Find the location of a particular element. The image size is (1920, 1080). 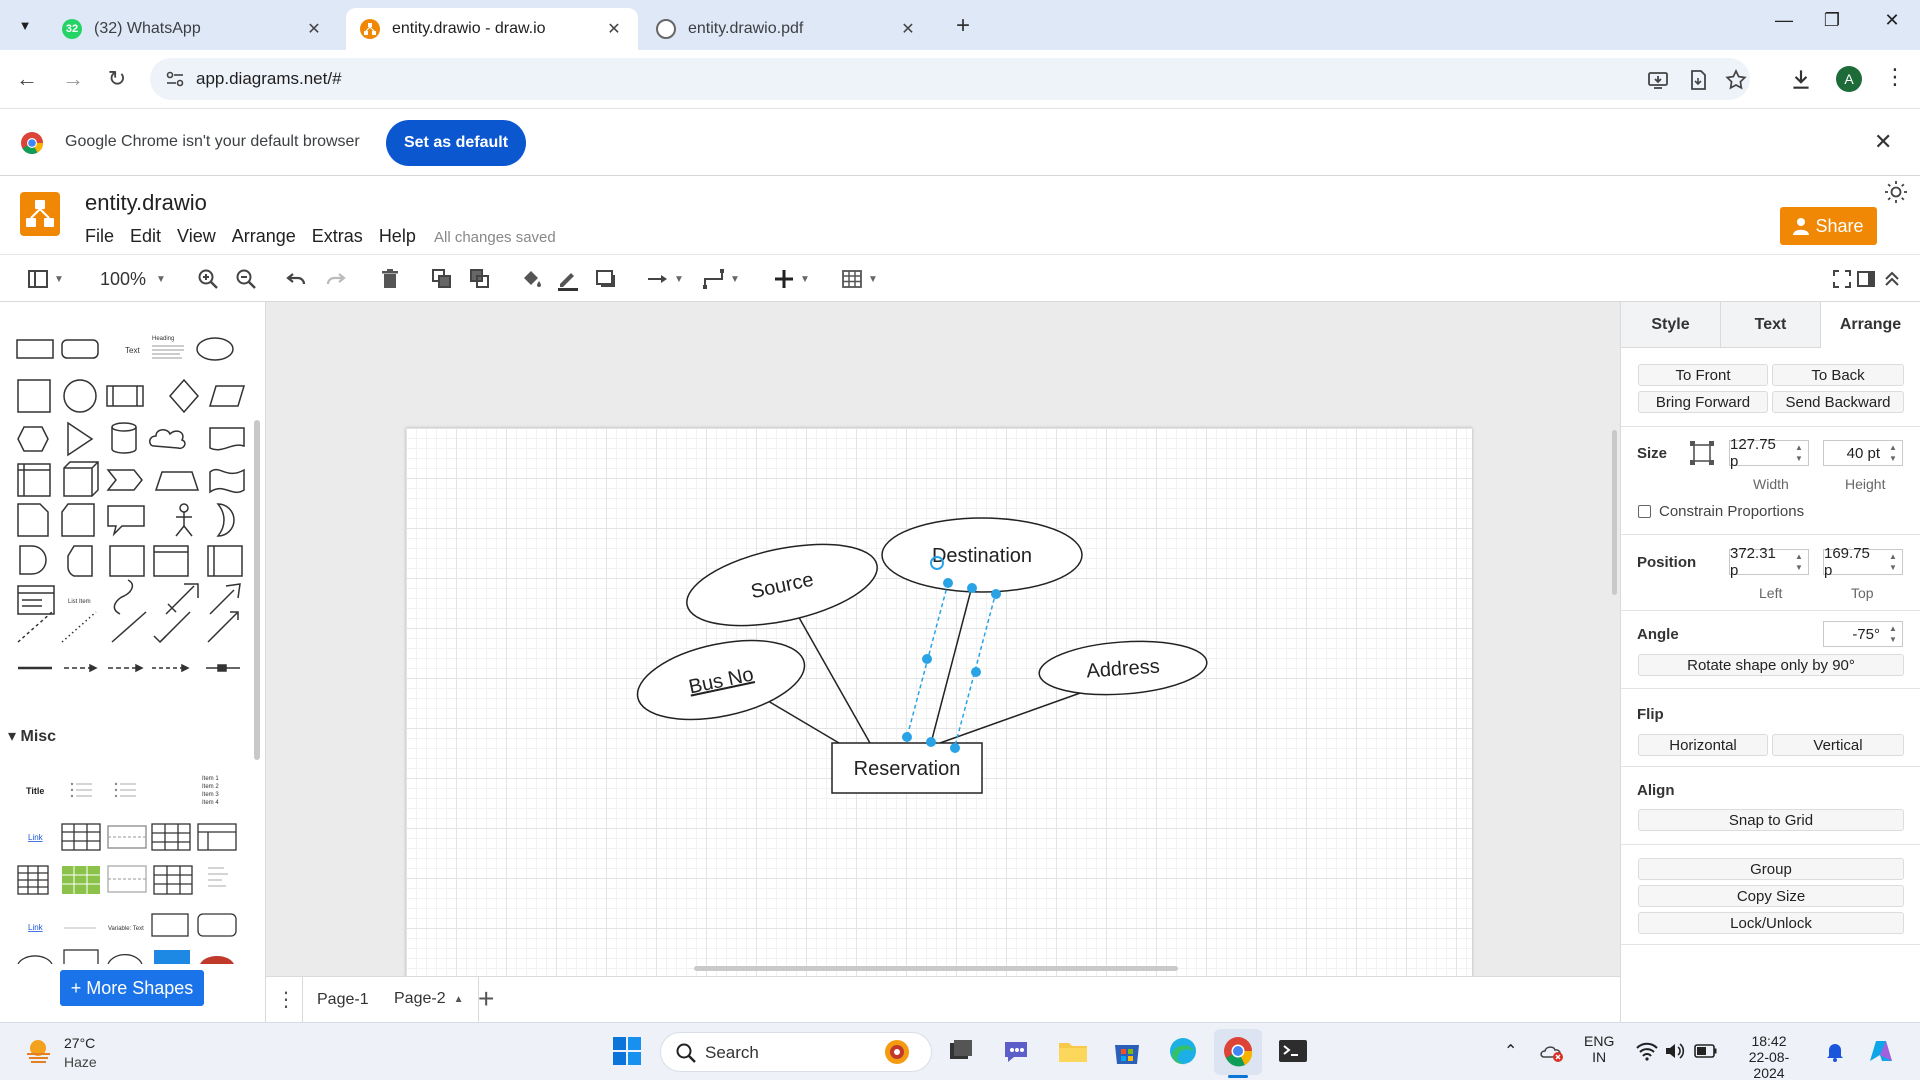

downloads-icon is located at coordinates (1801, 79).